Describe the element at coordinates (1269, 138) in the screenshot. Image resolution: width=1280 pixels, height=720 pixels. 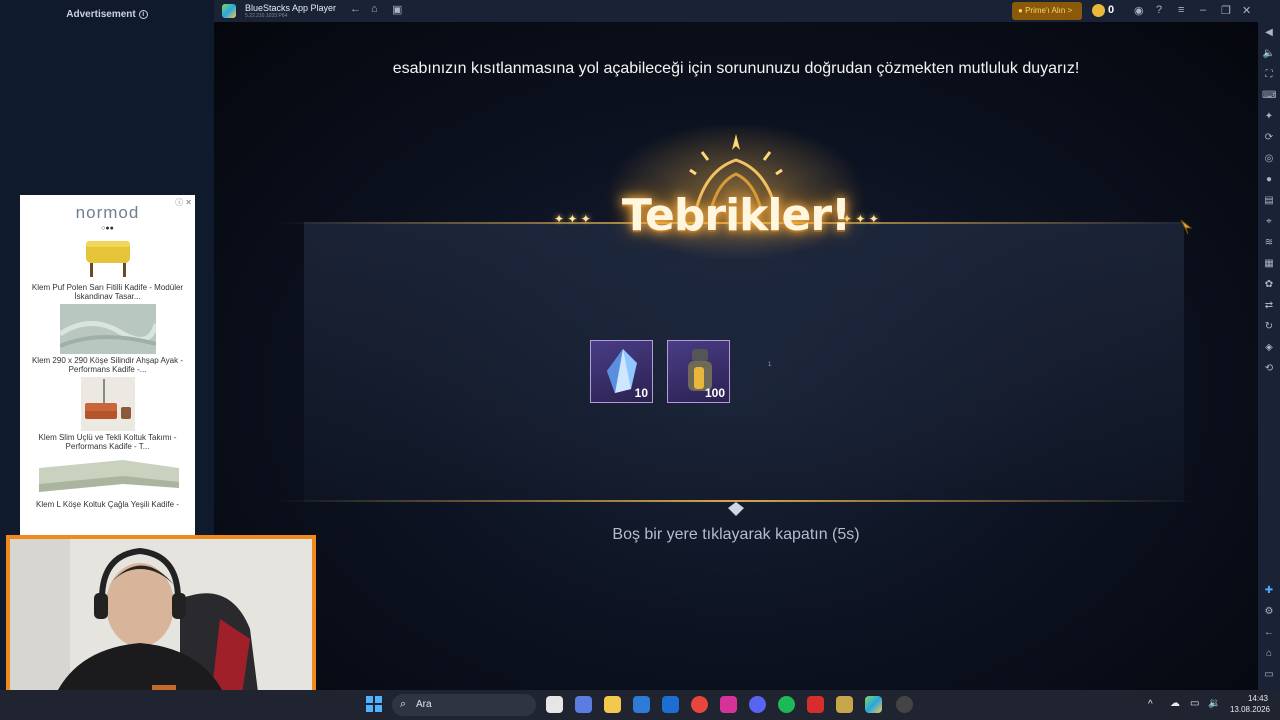
I see `macro-icon: ⟳` at that location.